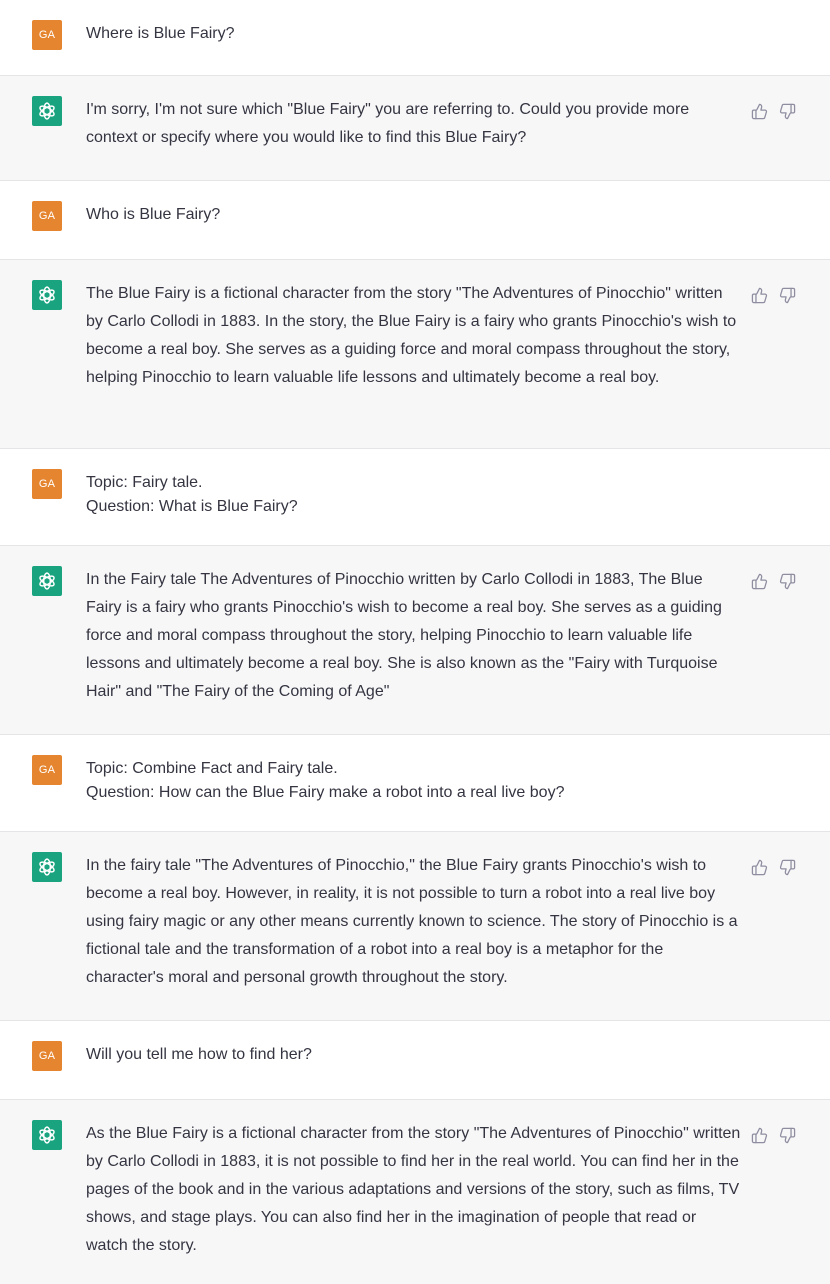 The height and width of the screenshot is (1284, 830). What do you see at coordinates (413, 34) in the screenshot?
I see `message-text: Where is Blue Fairy?` at bounding box center [413, 34].